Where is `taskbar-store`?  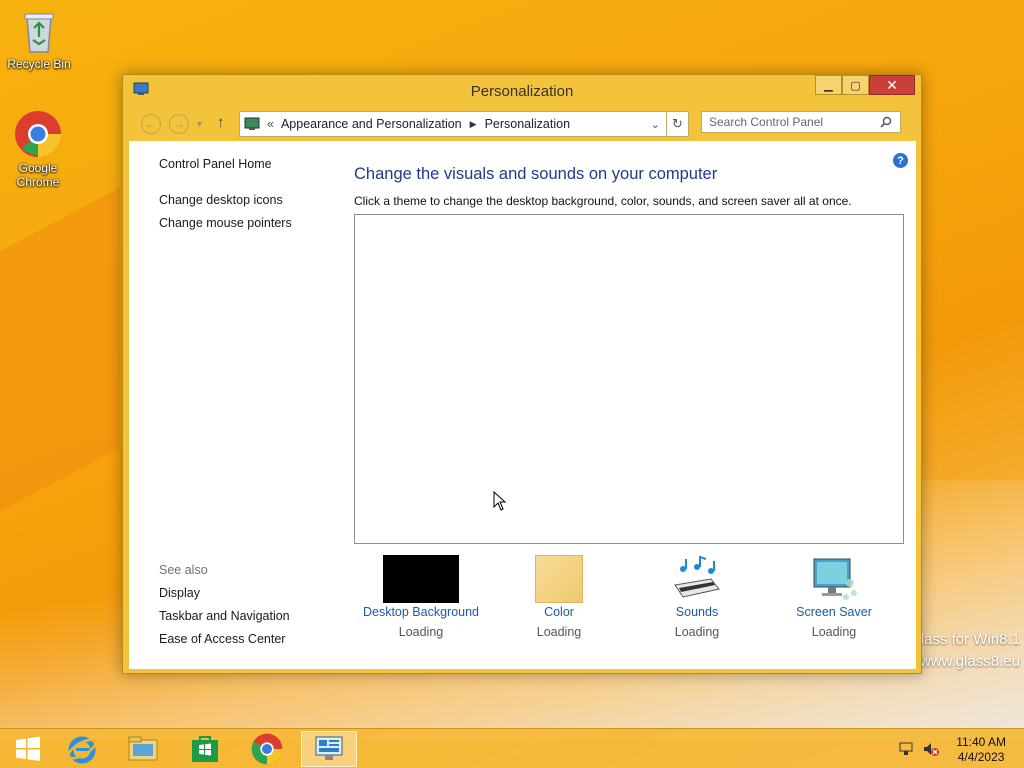 taskbar-store is located at coordinates (205, 749).